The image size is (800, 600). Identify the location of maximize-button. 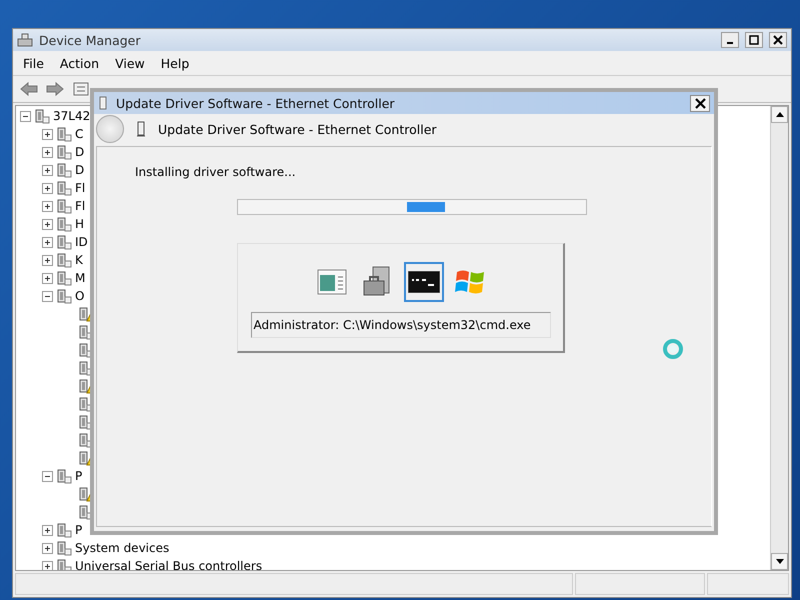
(754, 40).